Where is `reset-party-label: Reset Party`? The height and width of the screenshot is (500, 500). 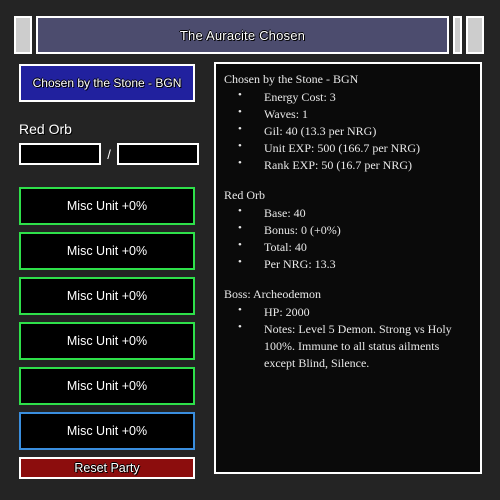 reset-party-label: Reset Party is located at coordinates (107, 468).